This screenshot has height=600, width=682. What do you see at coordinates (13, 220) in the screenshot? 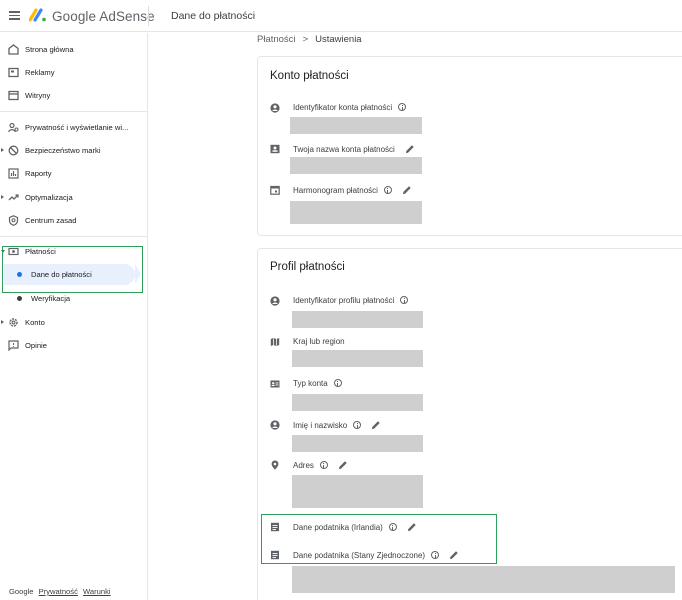
I see `policy-shield-icon` at bounding box center [13, 220].